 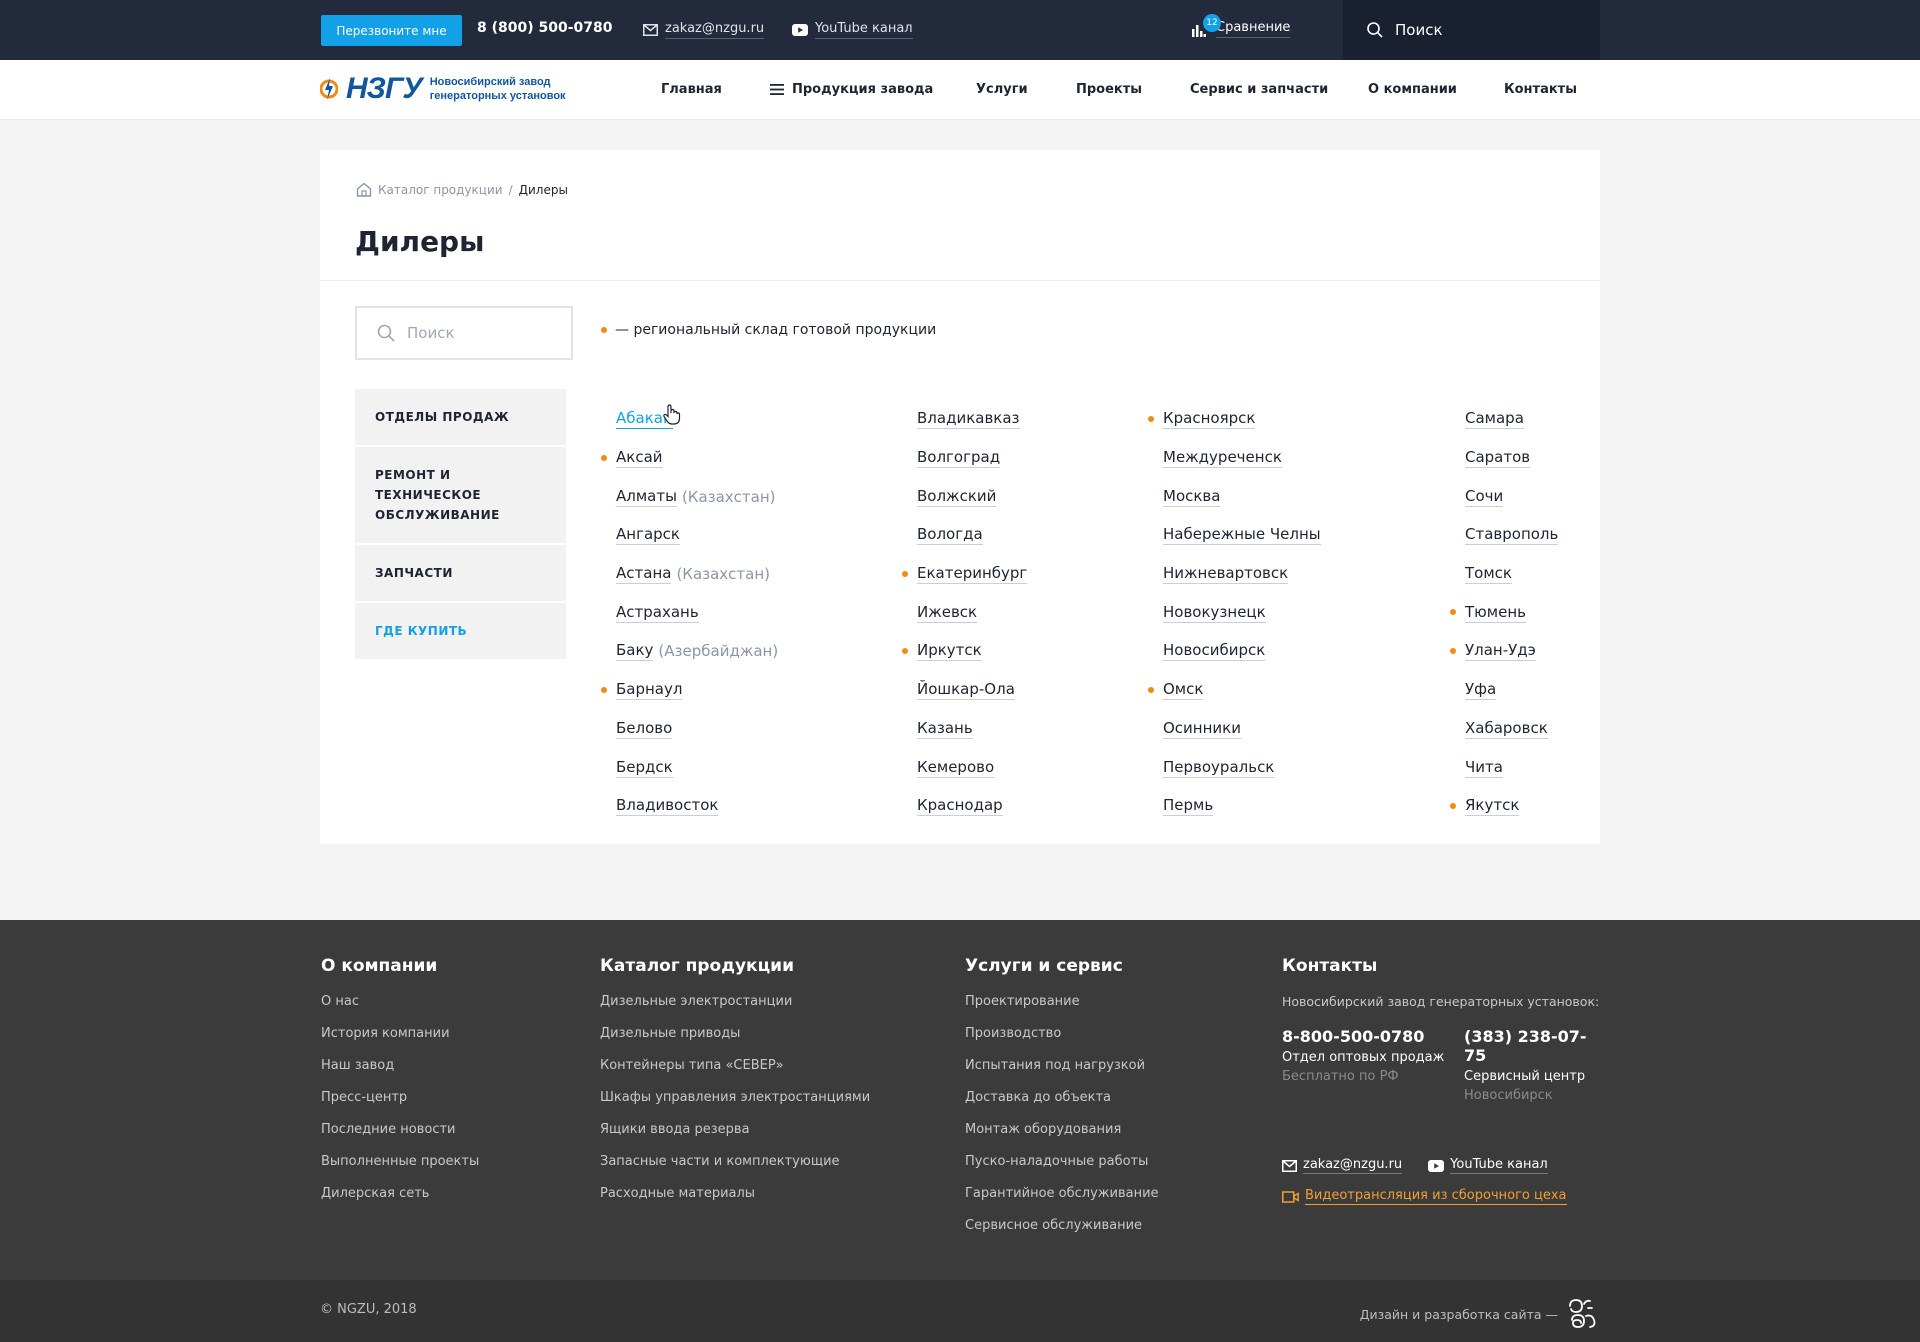 I want to click on mail-icon, so click(x=1289, y=1165).